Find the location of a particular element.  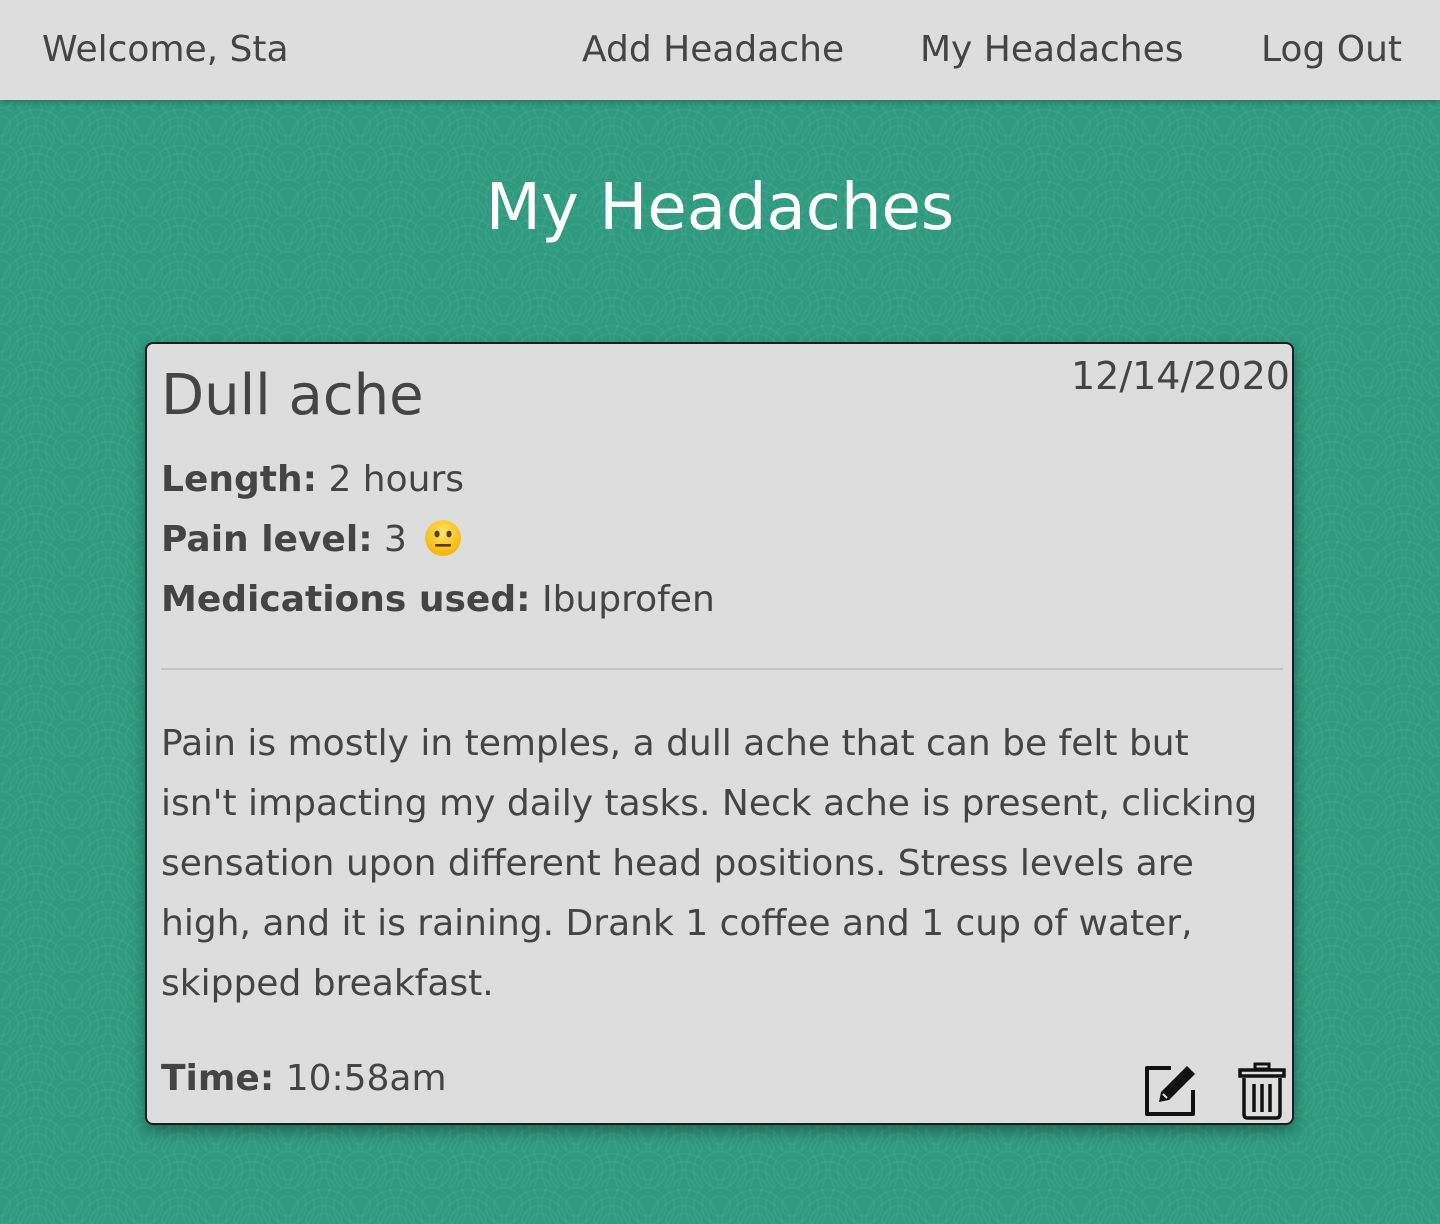

welcome-text: Welcome, Sta is located at coordinates (165, 49).